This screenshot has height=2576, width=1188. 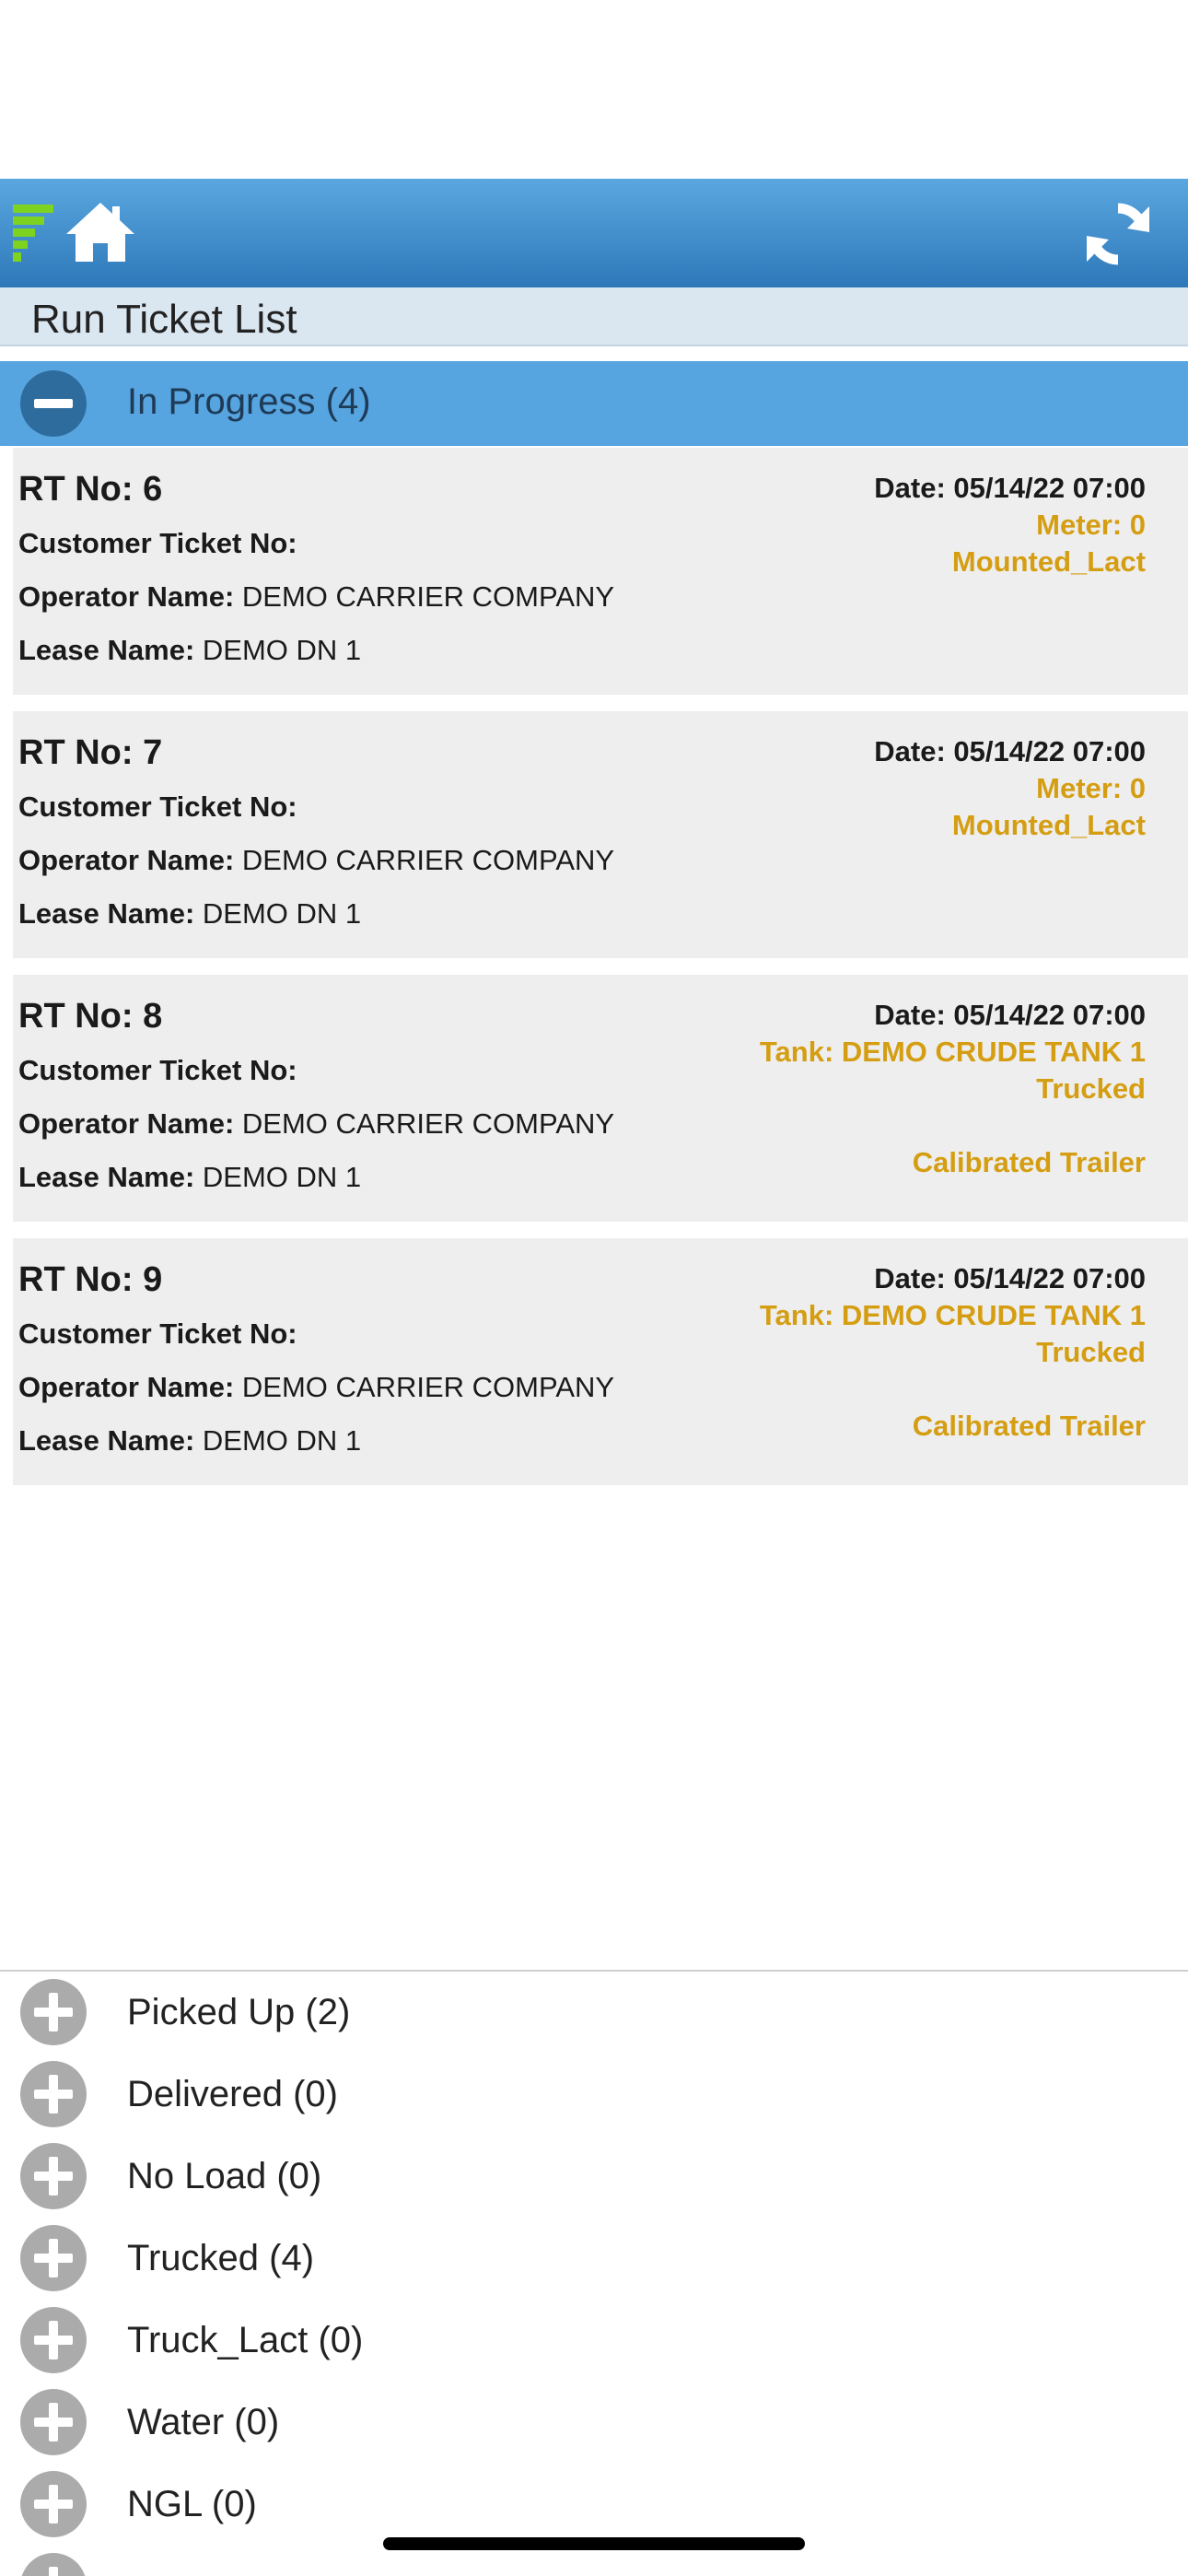 I want to click on home-icon, so click(x=100, y=232).